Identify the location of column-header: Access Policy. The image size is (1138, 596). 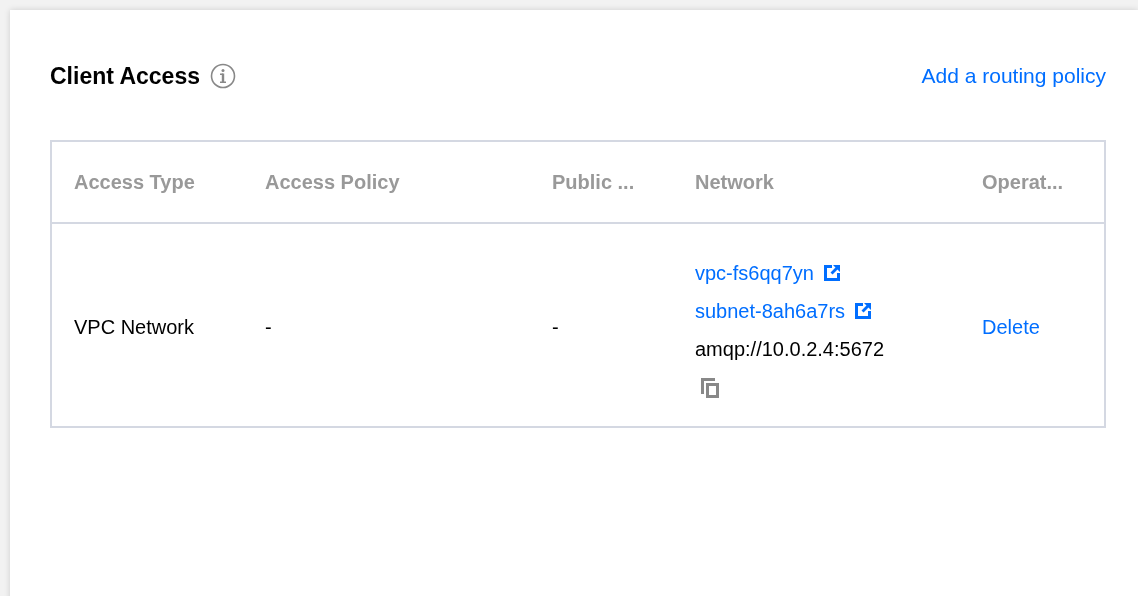
(386, 182).